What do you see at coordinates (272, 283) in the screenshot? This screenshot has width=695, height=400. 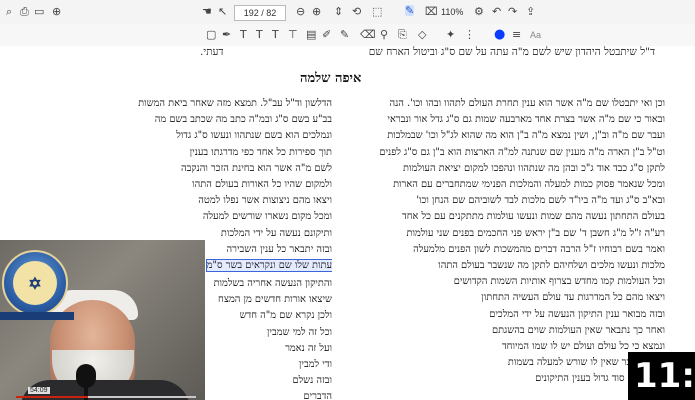 I see `text-line: והתיקון הנעשה אחריה בשלמות` at bounding box center [272, 283].